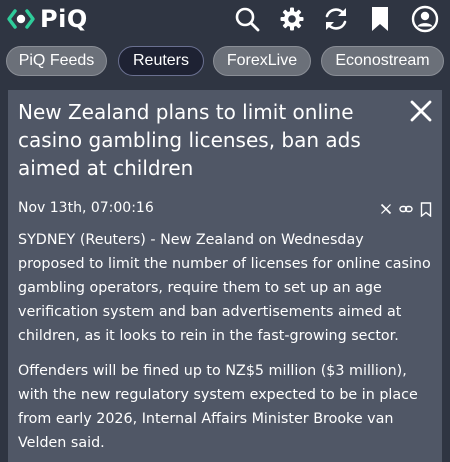 The image size is (450, 462). What do you see at coordinates (247, 19) in the screenshot?
I see `search-icon` at bounding box center [247, 19].